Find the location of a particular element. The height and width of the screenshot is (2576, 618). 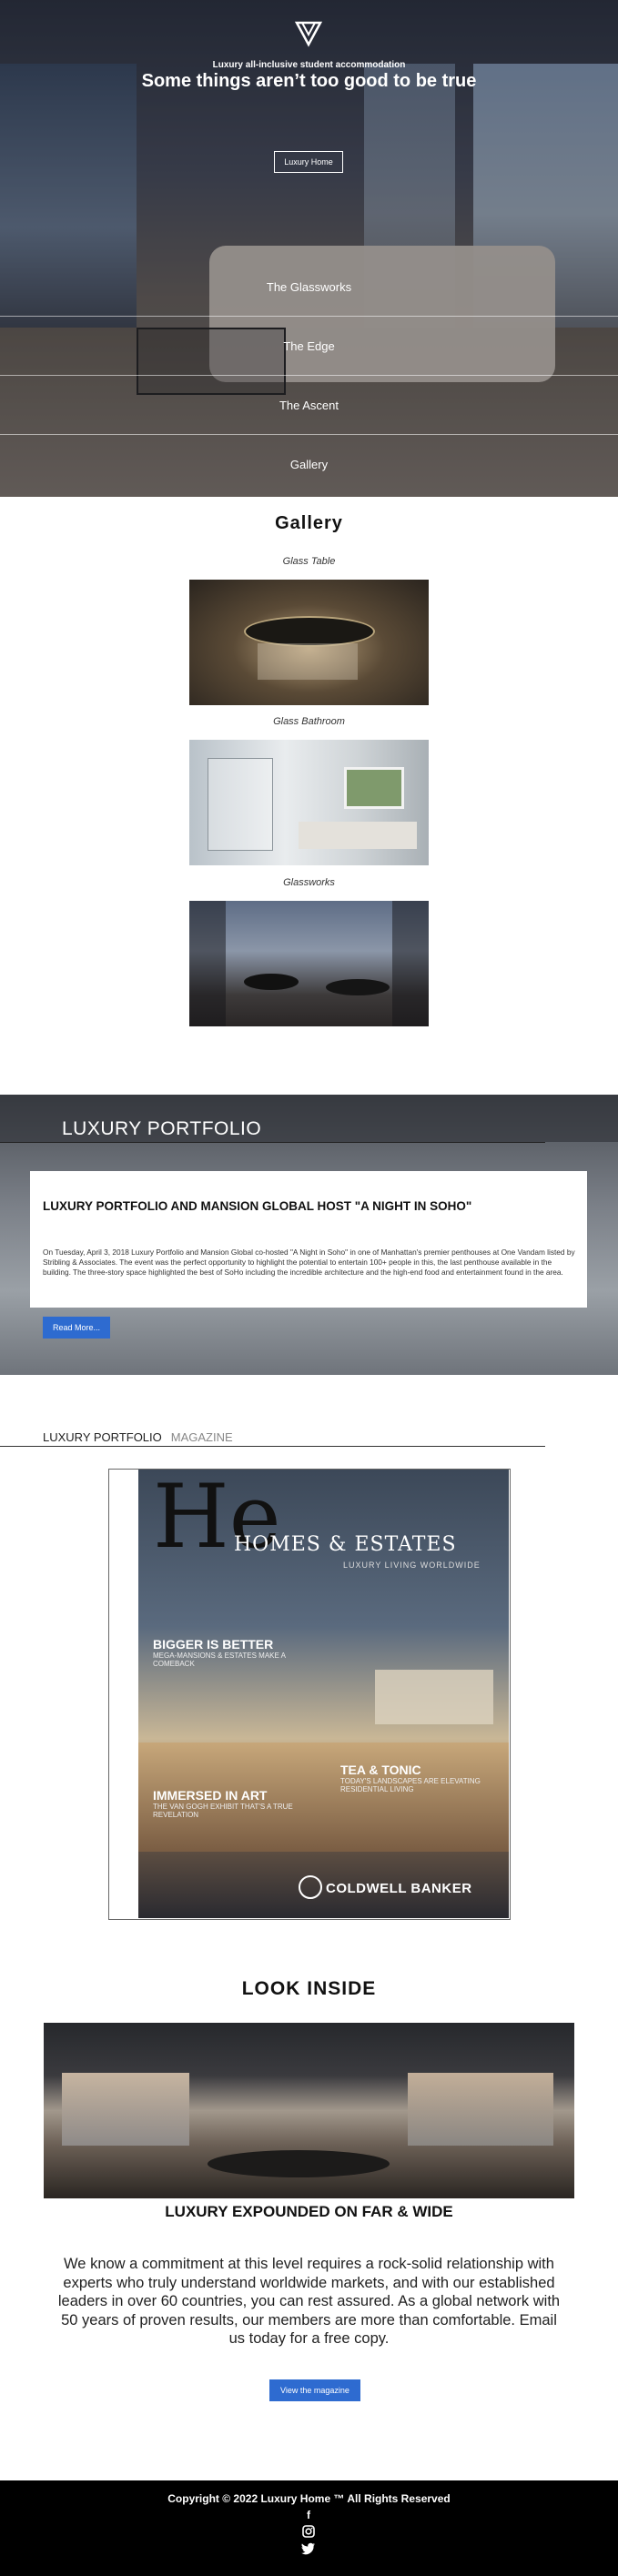

magazine-tabs: LUXURY PORTFOLIO MAGAZINE is located at coordinates (138, 1437).